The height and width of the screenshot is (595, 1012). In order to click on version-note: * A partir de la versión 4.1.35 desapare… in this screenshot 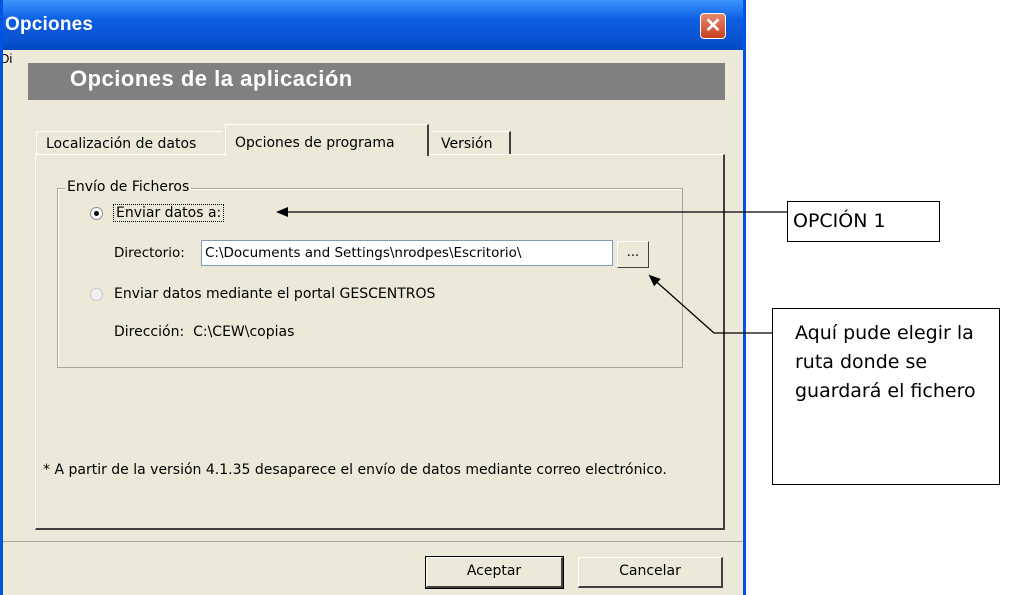, I will do `click(355, 470)`.